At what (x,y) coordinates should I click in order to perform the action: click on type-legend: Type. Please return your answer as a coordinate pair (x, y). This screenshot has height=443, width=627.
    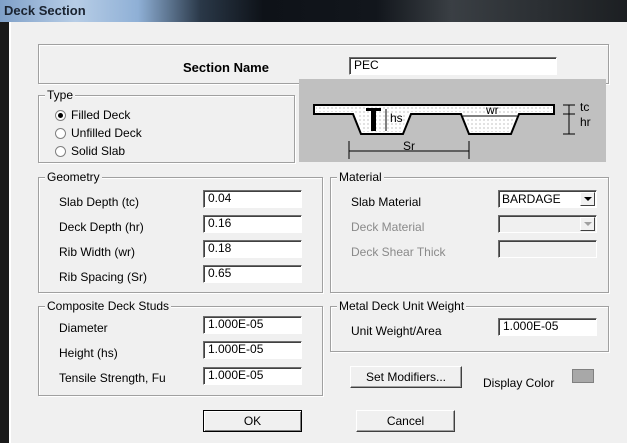
    Looking at the image, I should click on (60, 95).